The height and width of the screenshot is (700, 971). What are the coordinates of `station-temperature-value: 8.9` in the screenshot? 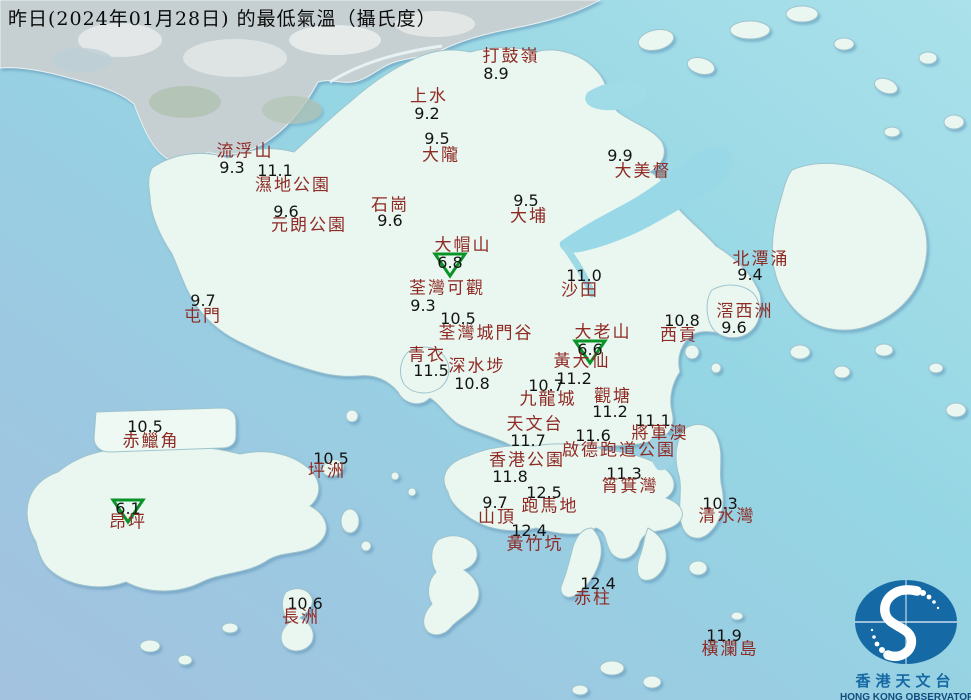 It's located at (496, 73).